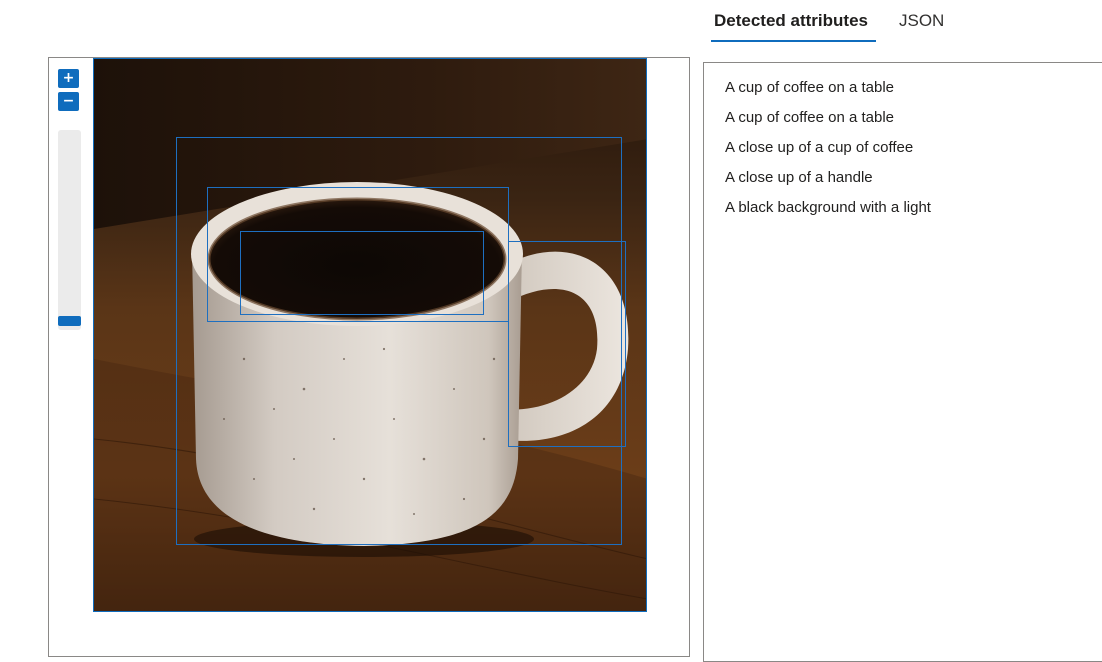  What do you see at coordinates (68, 78) in the screenshot?
I see `zoom-in-button: +` at bounding box center [68, 78].